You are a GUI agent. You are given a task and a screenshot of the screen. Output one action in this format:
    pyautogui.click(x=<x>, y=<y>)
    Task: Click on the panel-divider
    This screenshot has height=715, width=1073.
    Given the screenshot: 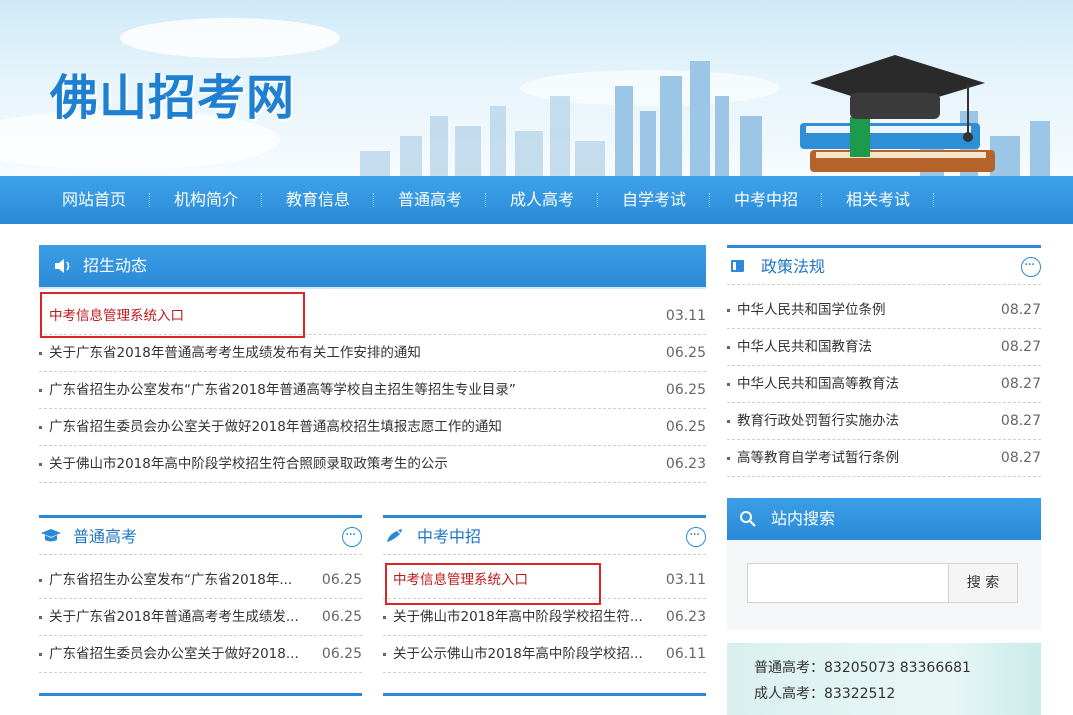 What is the action you would take?
    pyautogui.click(x=372, y=288)
    